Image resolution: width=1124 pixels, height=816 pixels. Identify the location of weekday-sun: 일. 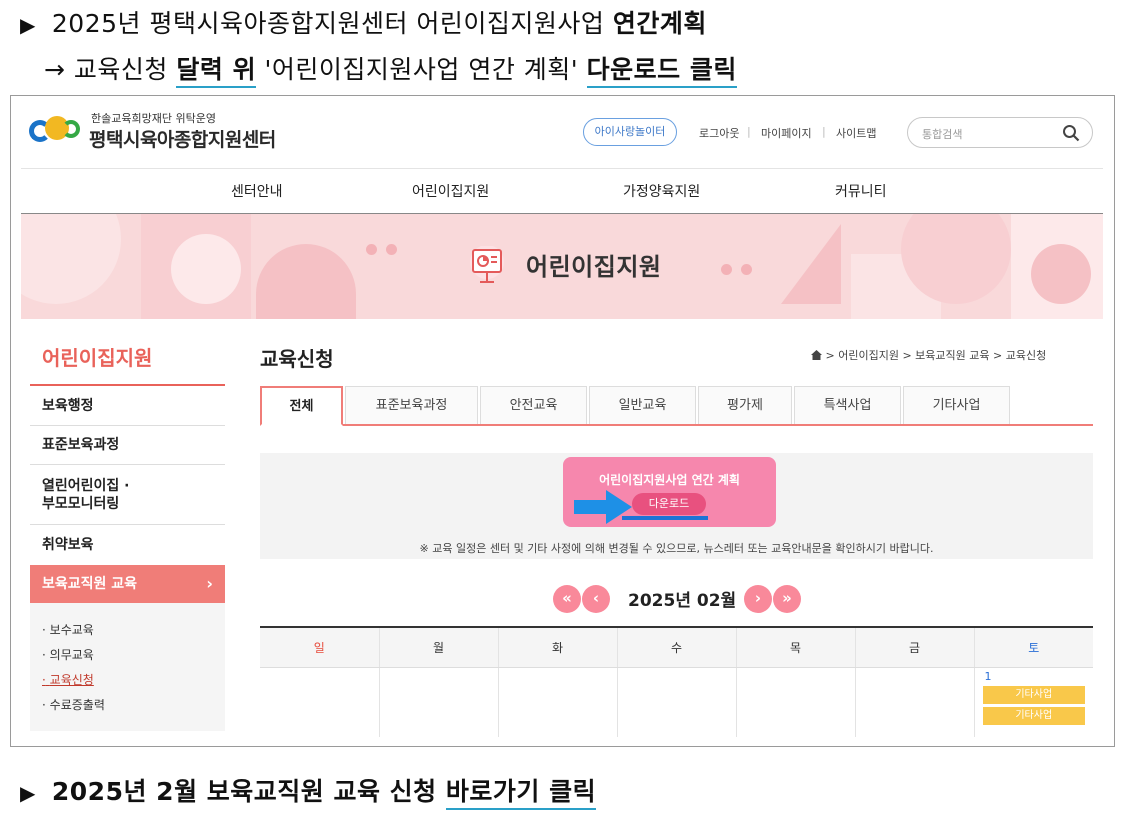
(320, 647).